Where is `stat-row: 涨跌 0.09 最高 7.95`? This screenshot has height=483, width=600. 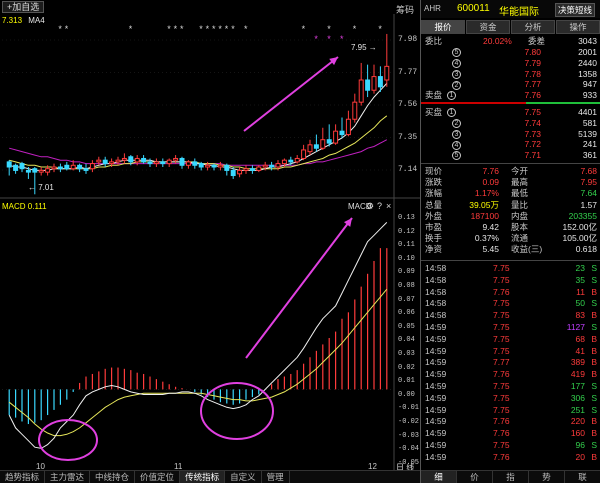
stat-row: 涨跌 0.09 最高 7.95 is located at coordinates (510, 182).